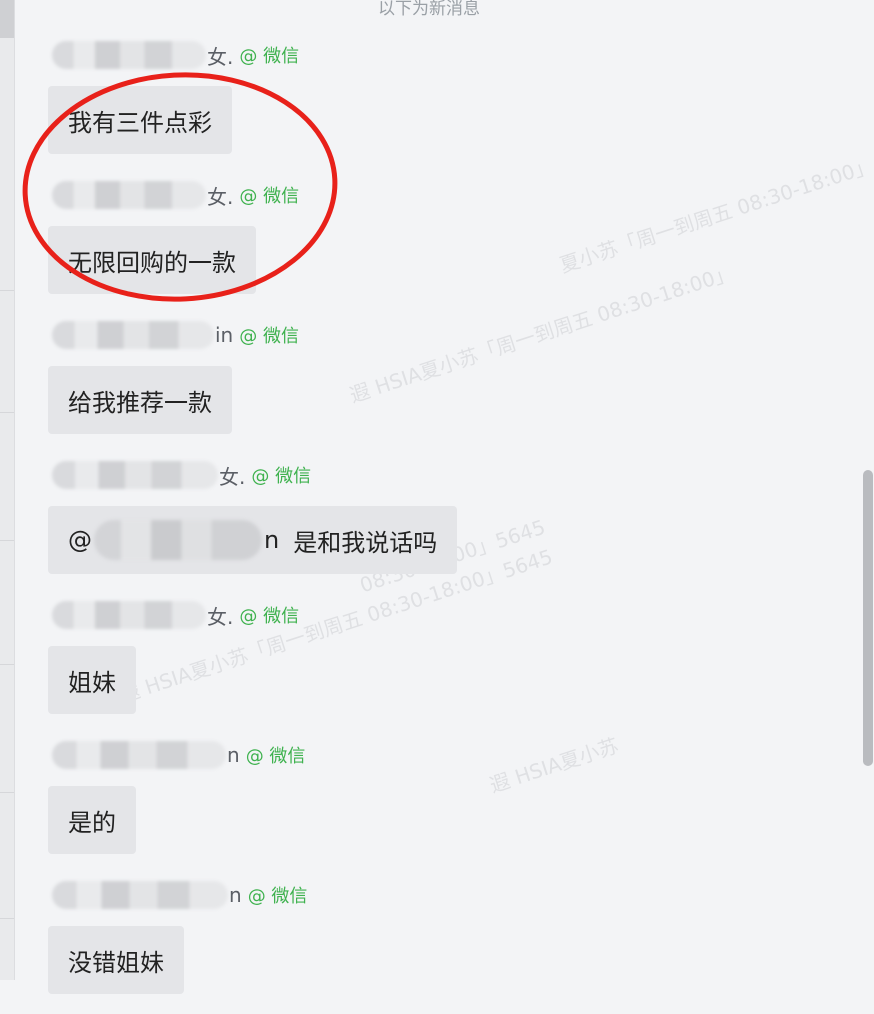 The image size is (874, 1014). What do you see at coordinates (92, 820) in the screenshot?
I see `message-bubble: 是的` at bounding box center [92, 820].